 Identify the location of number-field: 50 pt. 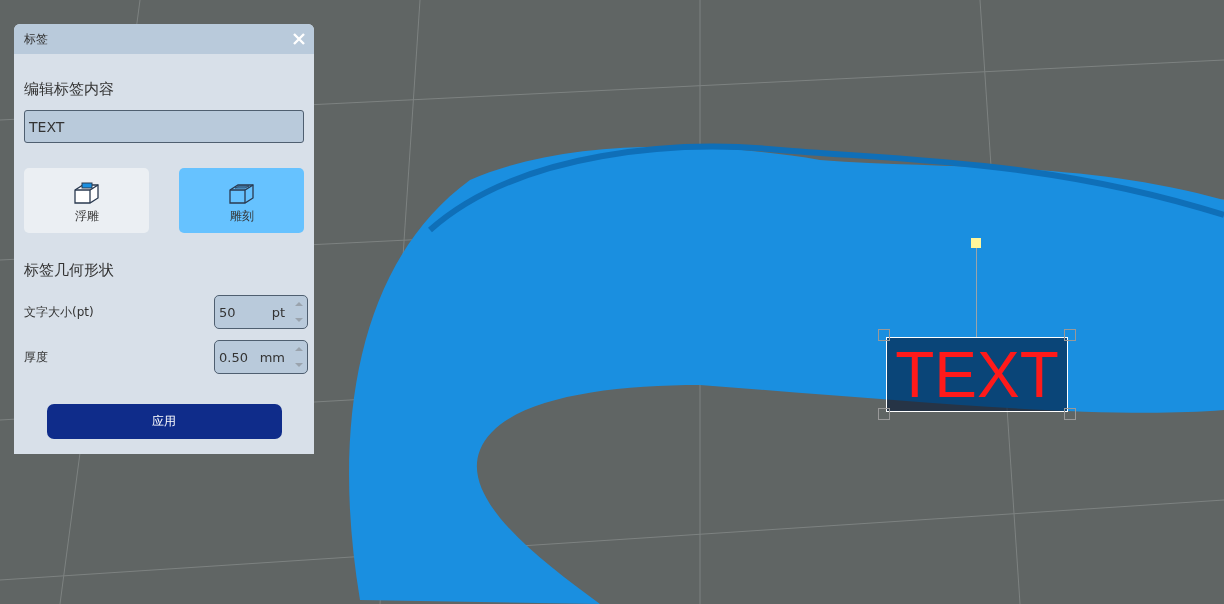
(261, 312).